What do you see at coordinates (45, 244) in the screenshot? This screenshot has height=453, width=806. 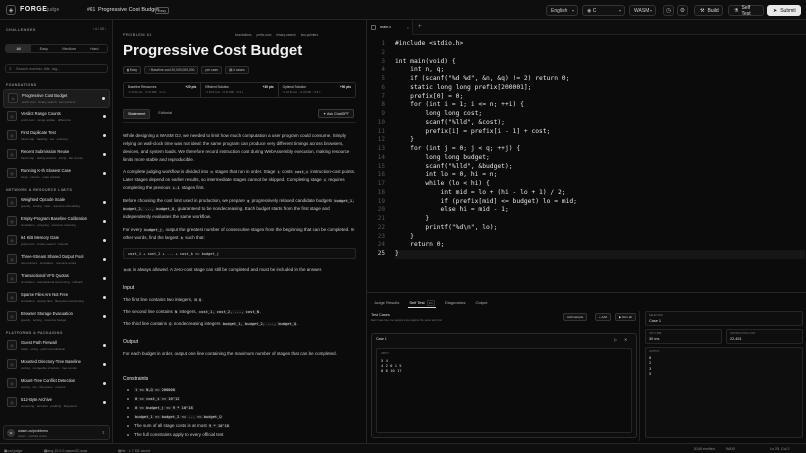 I see `problem-item-tags: prefix sum · binary search · bounds` at bounding box center [45, 244].